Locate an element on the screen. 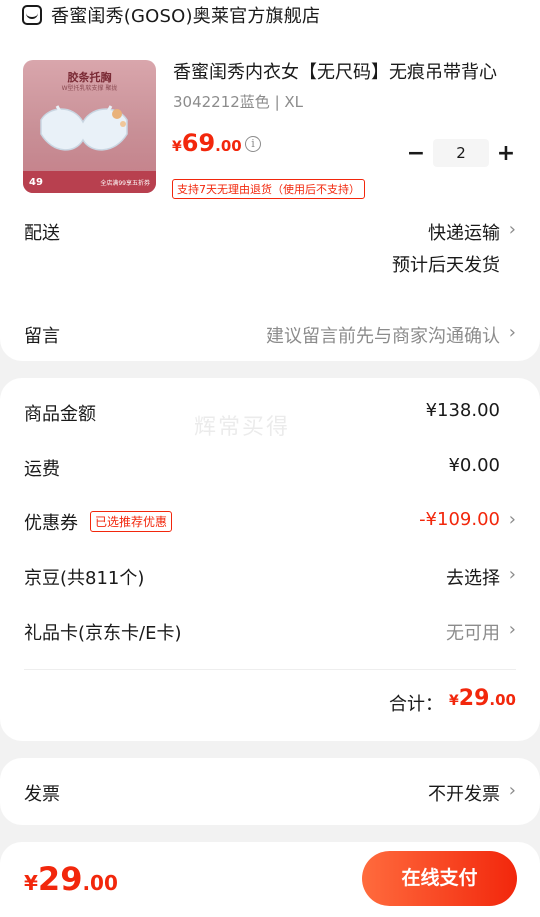 Image resolution: width=540 pixels, height=917 pixels. quantity-stepper: − 2 + is located at coordinates (461, 153).